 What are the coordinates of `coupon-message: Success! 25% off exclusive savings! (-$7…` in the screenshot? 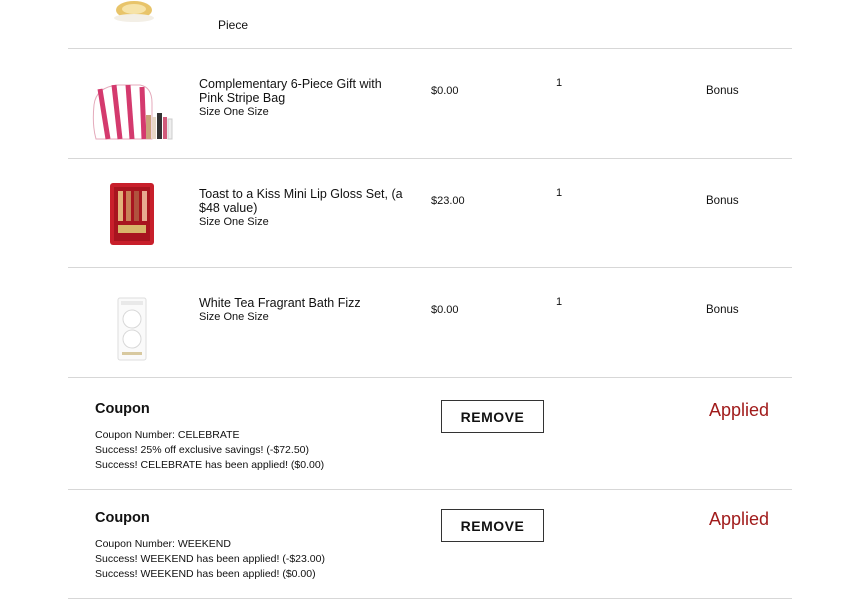 It's located at (202, 450).